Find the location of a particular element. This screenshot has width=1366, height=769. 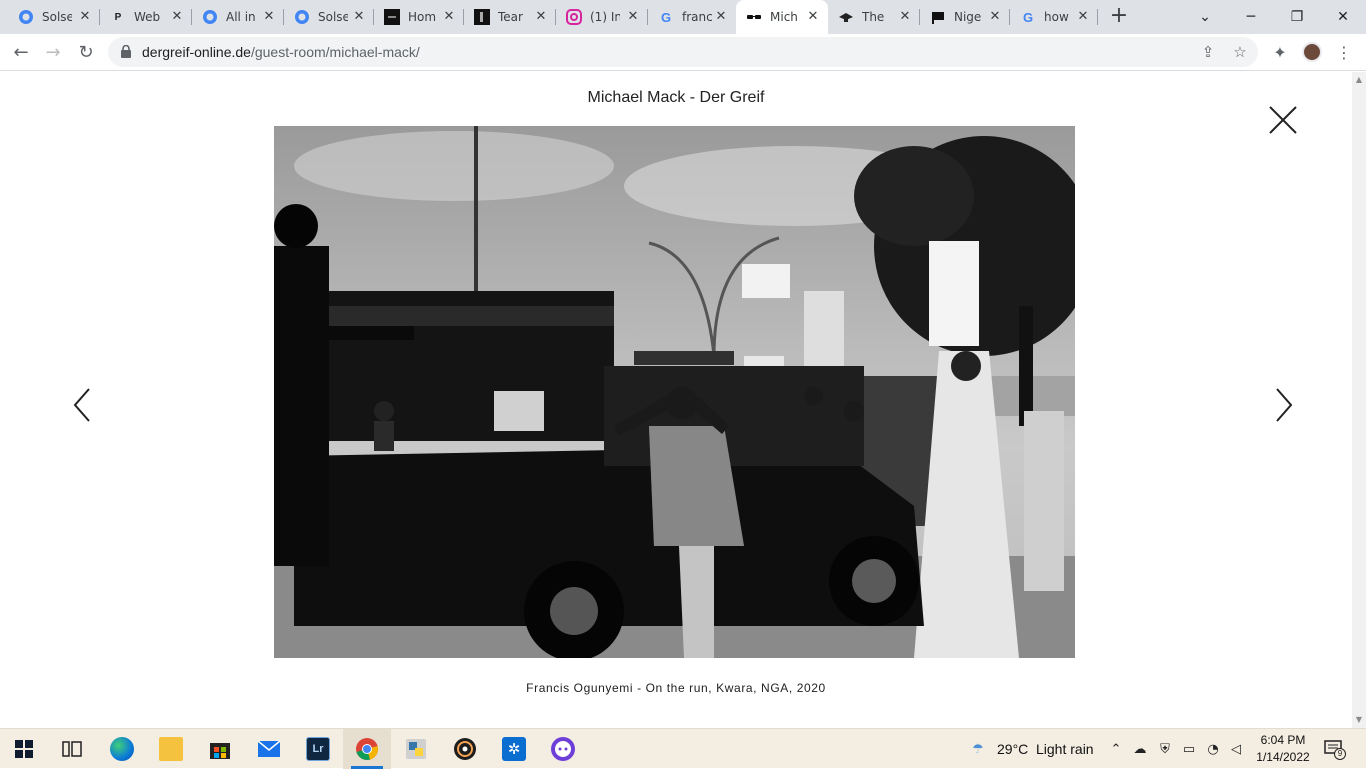

file-explorer-app is located at coordinates (171, 749).